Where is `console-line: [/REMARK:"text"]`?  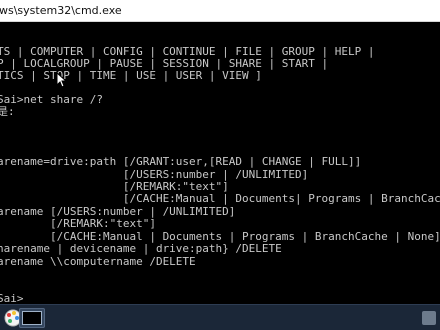
console-line: [/REMARK:"text"] is located at coordinates (78, 223).